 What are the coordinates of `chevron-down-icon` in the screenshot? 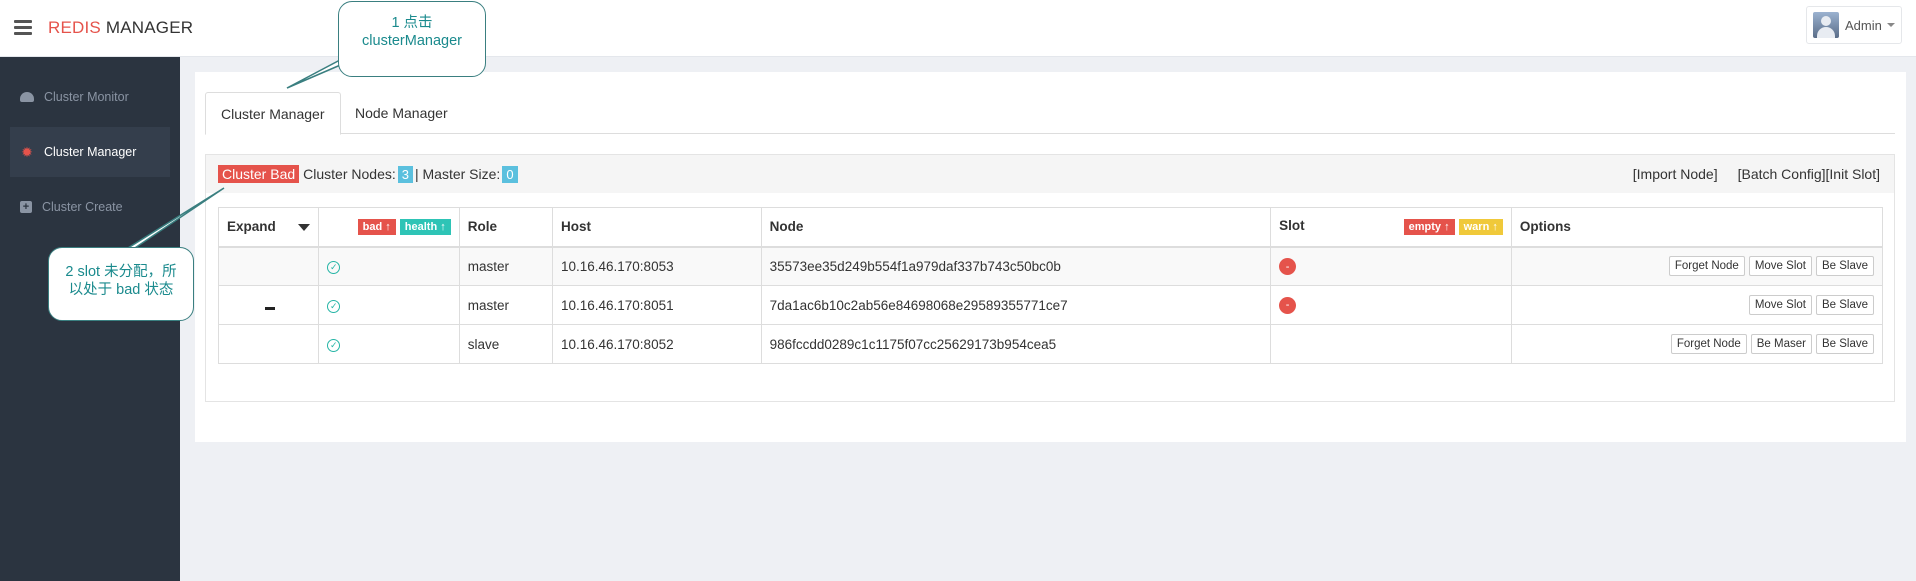 It's located at (1890, 25).